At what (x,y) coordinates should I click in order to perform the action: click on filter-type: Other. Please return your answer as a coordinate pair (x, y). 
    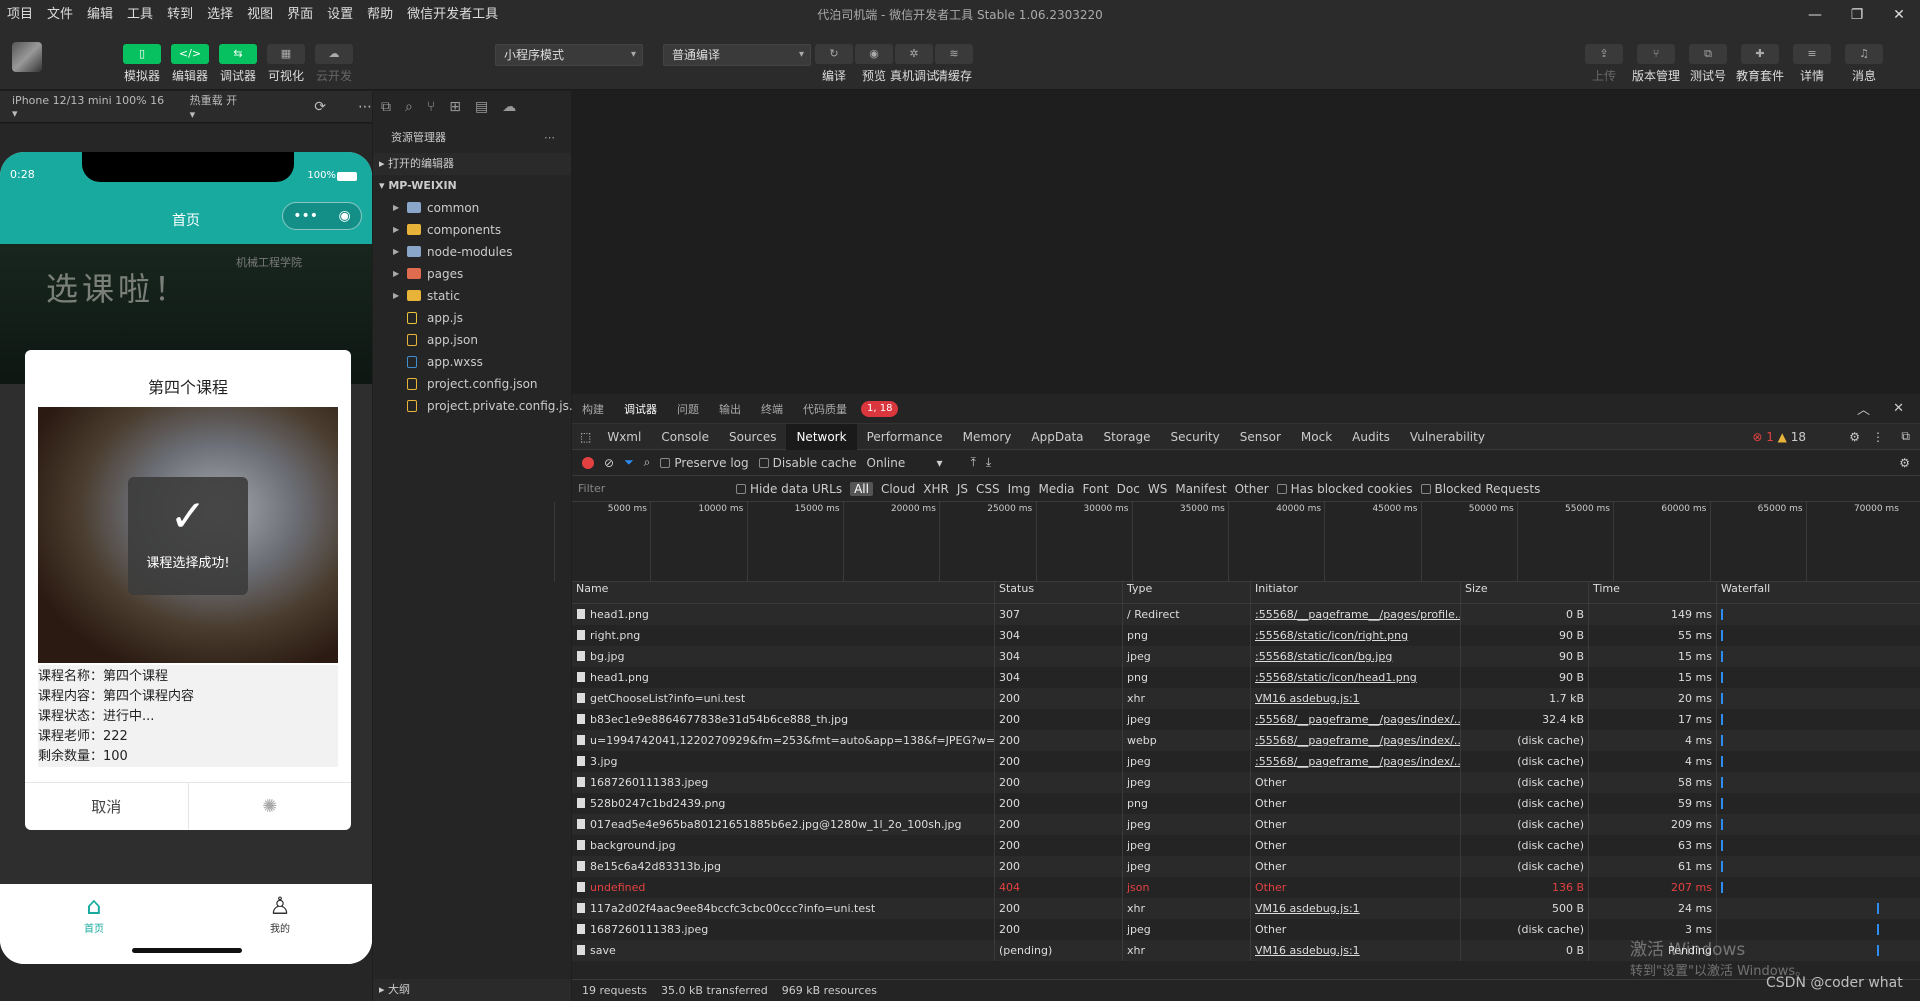
    Looking at the image, I should click on (1252, 489).